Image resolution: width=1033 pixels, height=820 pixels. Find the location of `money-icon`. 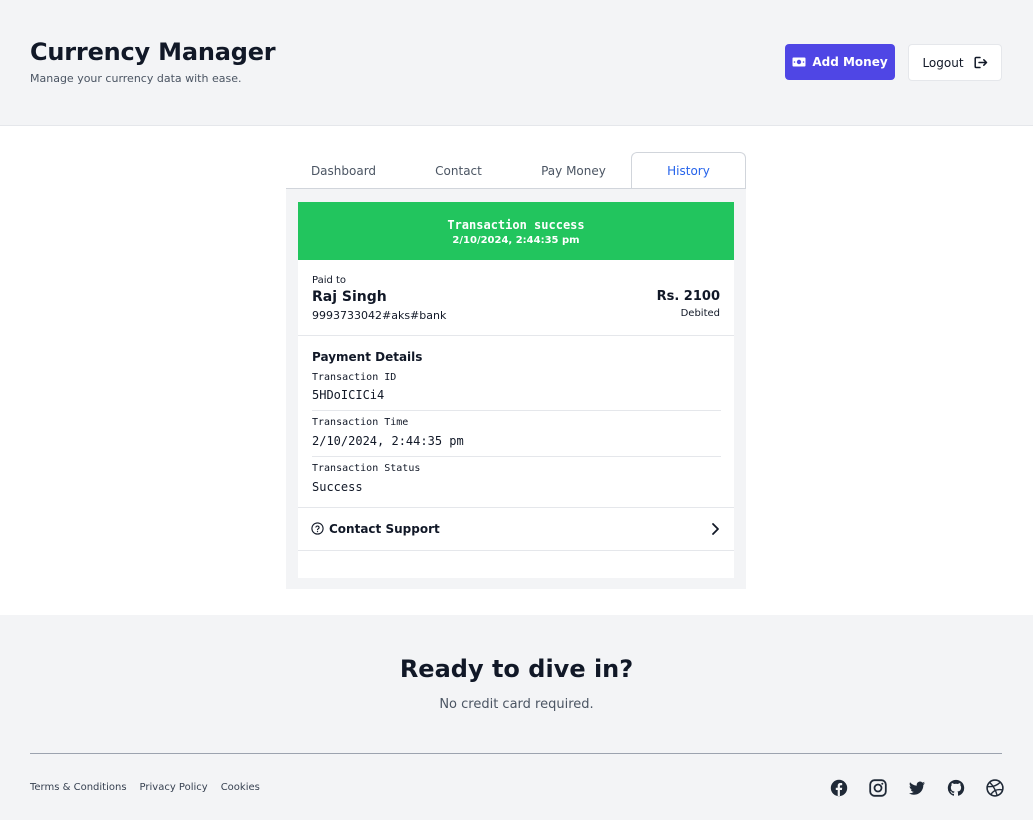

money-icon is located at coordinates (799, 62).